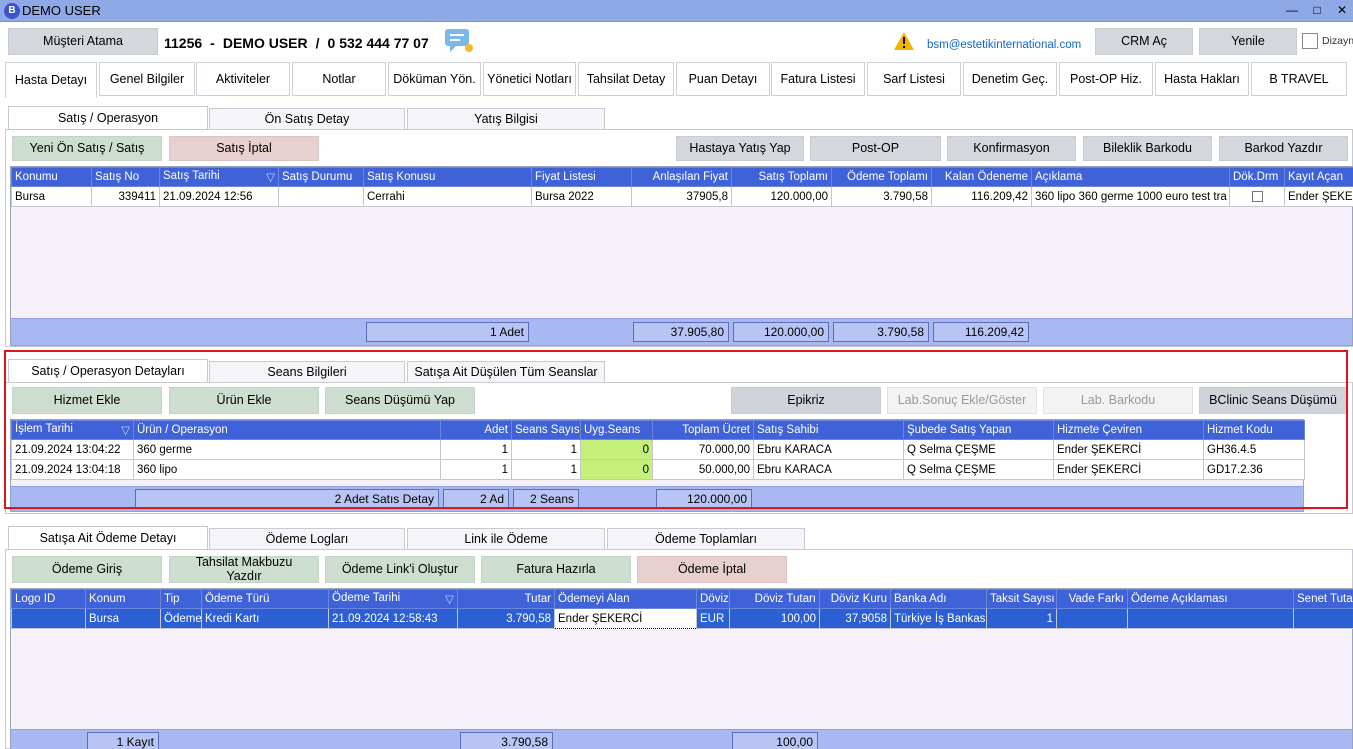  What do you see at coordinates (270, 177) in the screenshot?
I see `sort-icon: ▽` at bounding box center [270, 177].